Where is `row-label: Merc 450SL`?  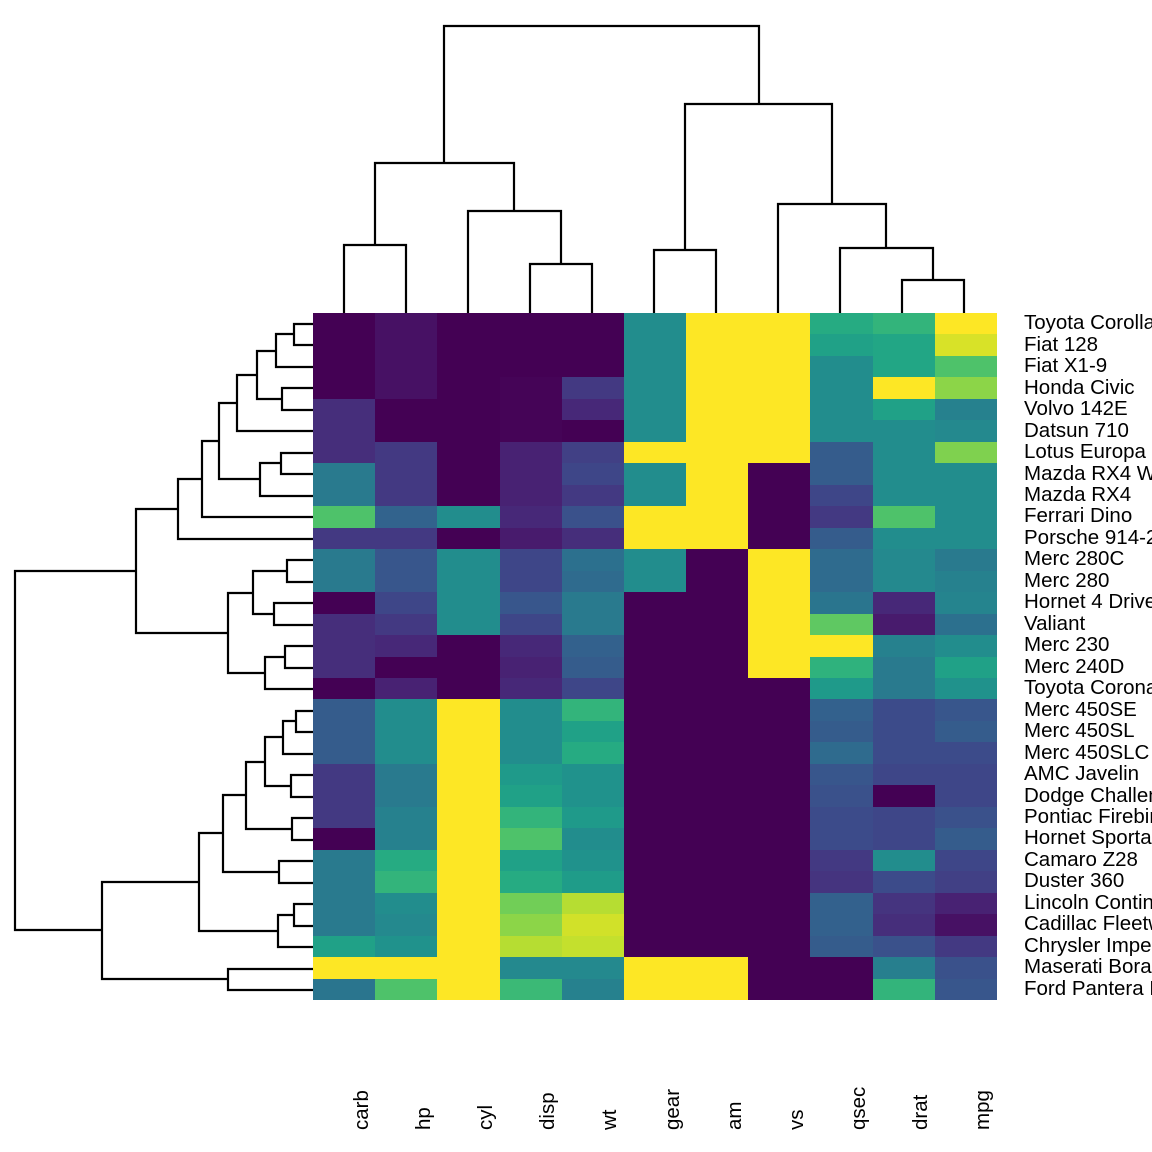
row-label: Merc 450SL is located at coordinates (1079, 731).